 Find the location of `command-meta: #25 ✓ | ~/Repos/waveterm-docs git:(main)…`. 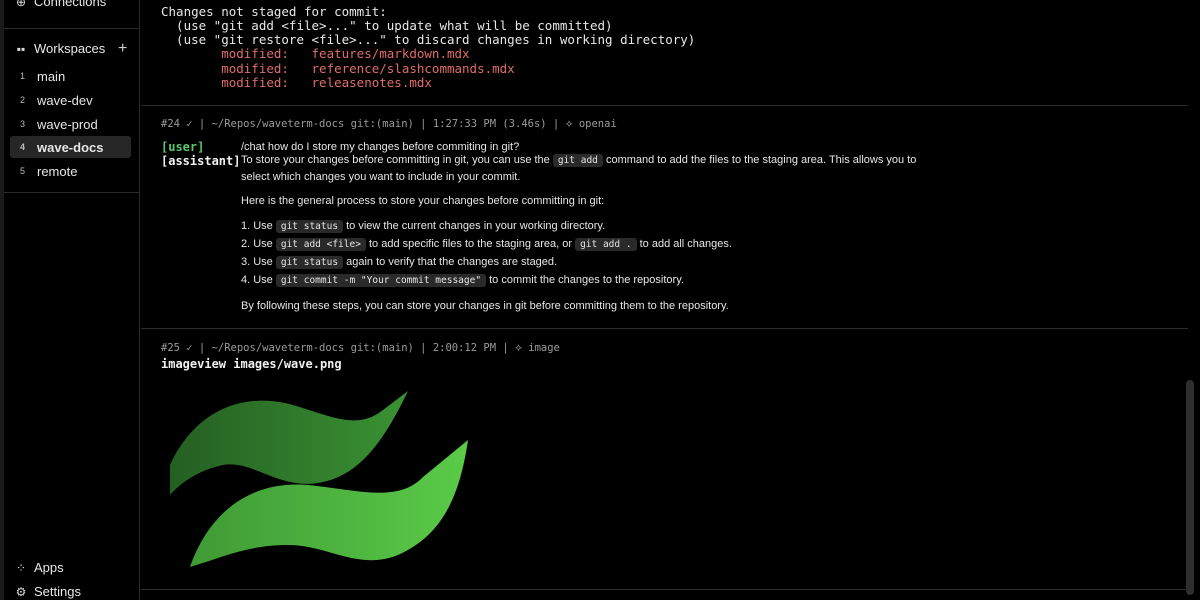

command-meta: #25 ✓ | ~/Repos/waveterm-docs git:(main)… is located at coordinates (360, 348).